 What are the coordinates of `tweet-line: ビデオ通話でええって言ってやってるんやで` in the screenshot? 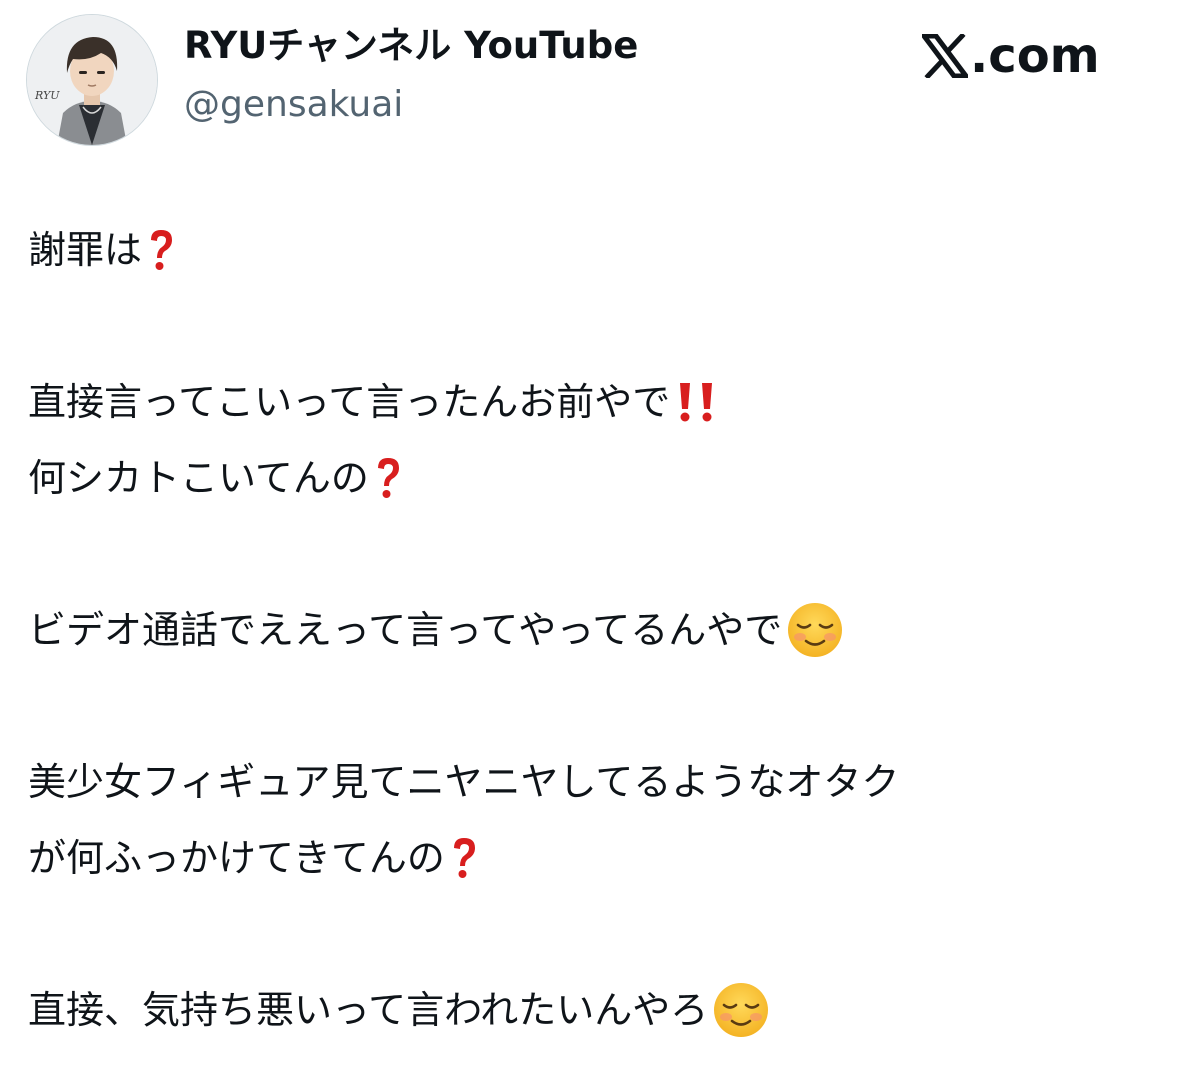 It's located at (588, 630).